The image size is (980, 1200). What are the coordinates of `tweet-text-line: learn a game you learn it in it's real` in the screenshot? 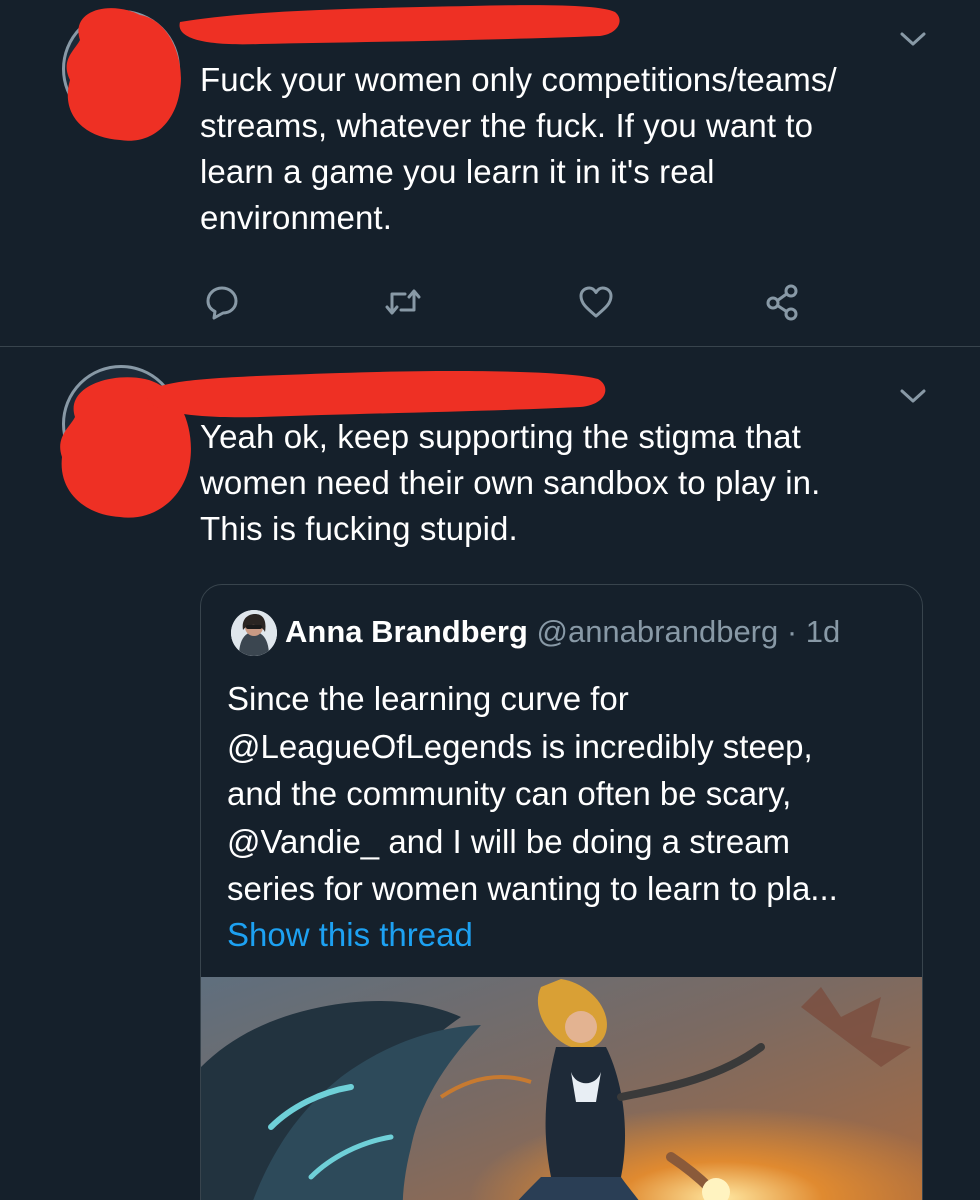 It's located at (457, 171).